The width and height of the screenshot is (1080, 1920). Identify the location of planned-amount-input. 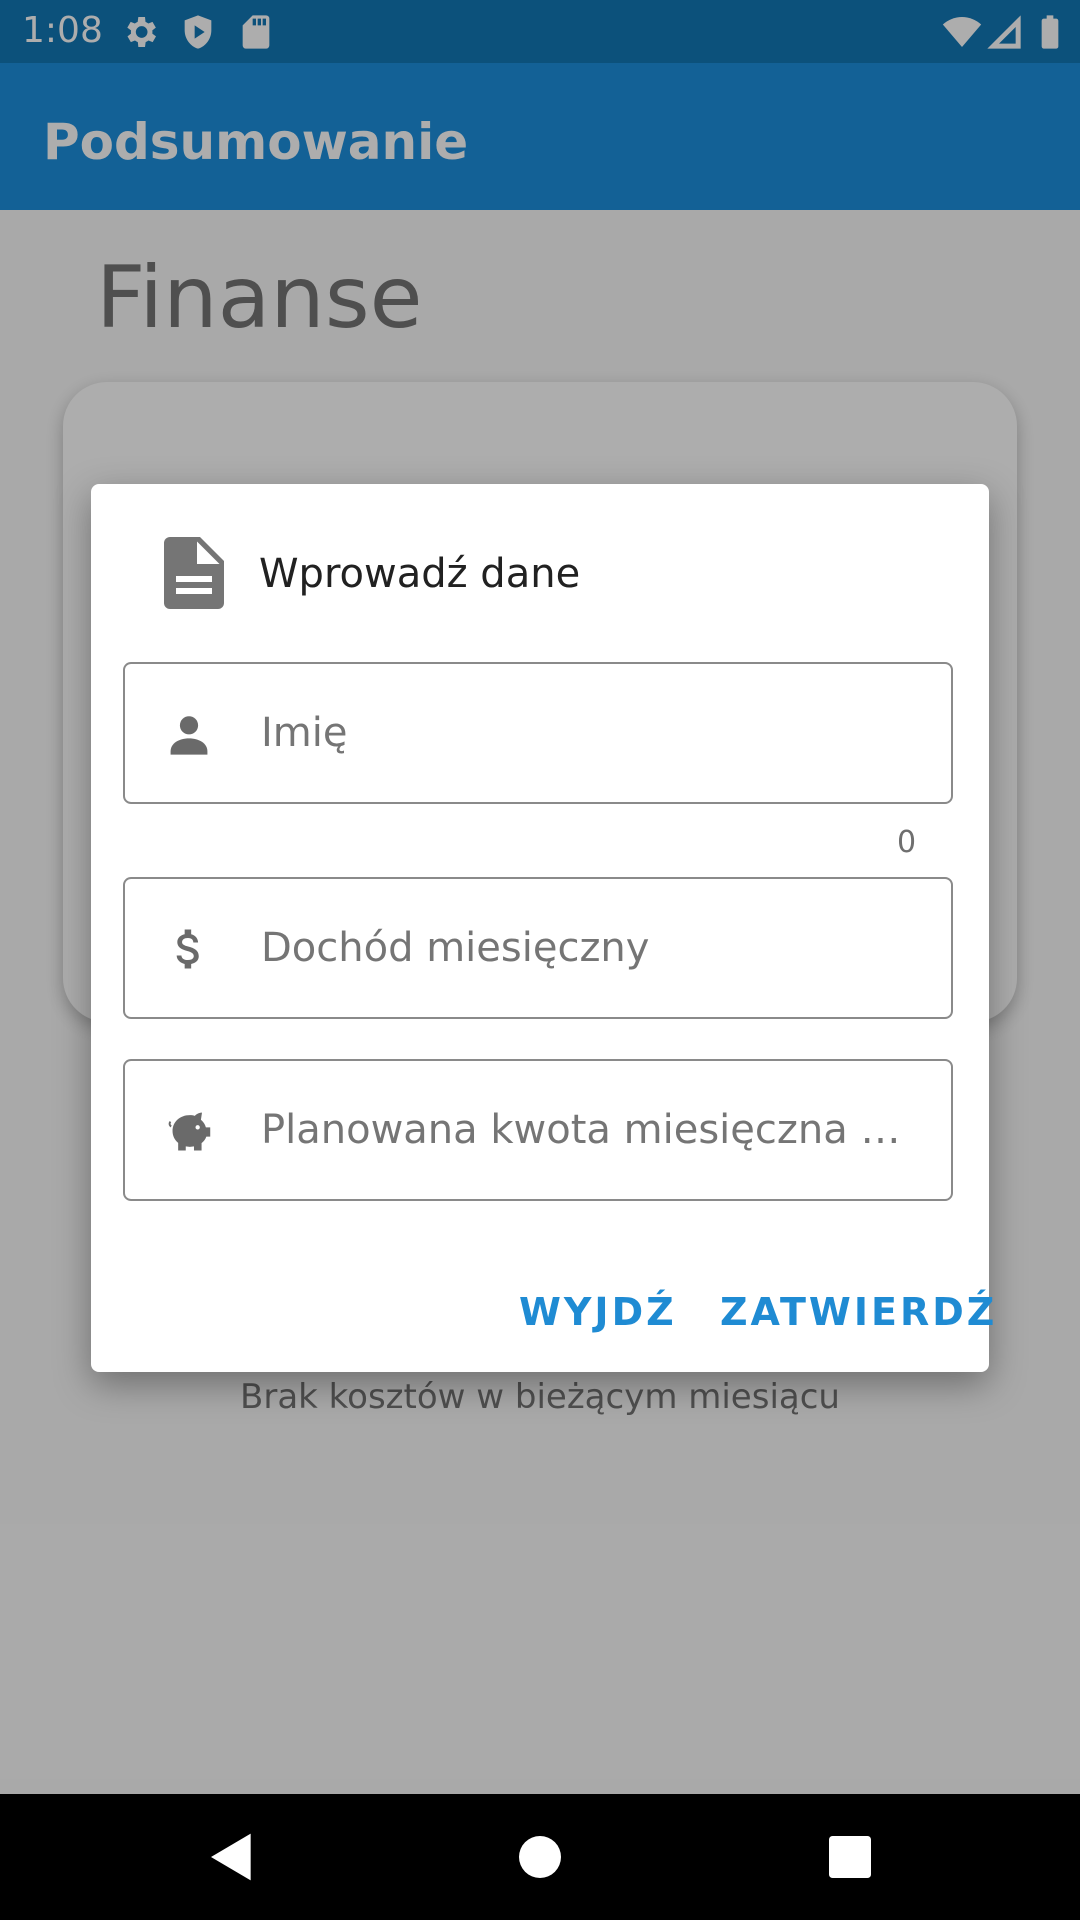
(591, 1130).